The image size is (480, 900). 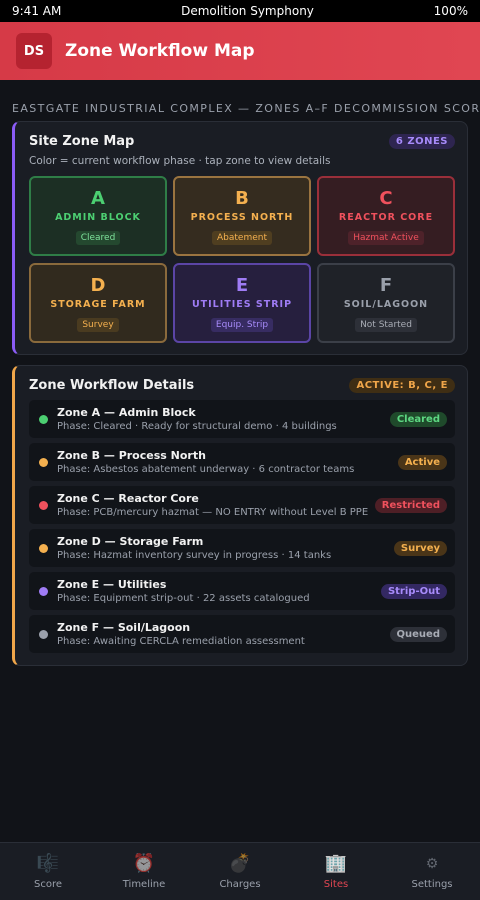 I want to click on status-battery: 100%, so click(x=450, y=11).